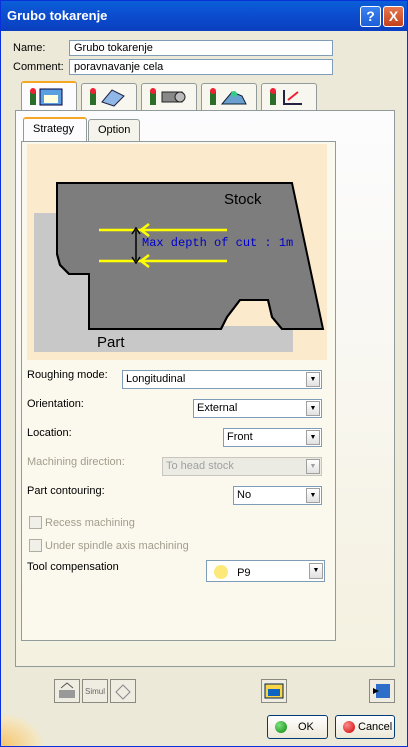  Describe the element at coordinates (265, 571) in the screenshot. I see `tool-compensation-select: P9 ▼` at that location.